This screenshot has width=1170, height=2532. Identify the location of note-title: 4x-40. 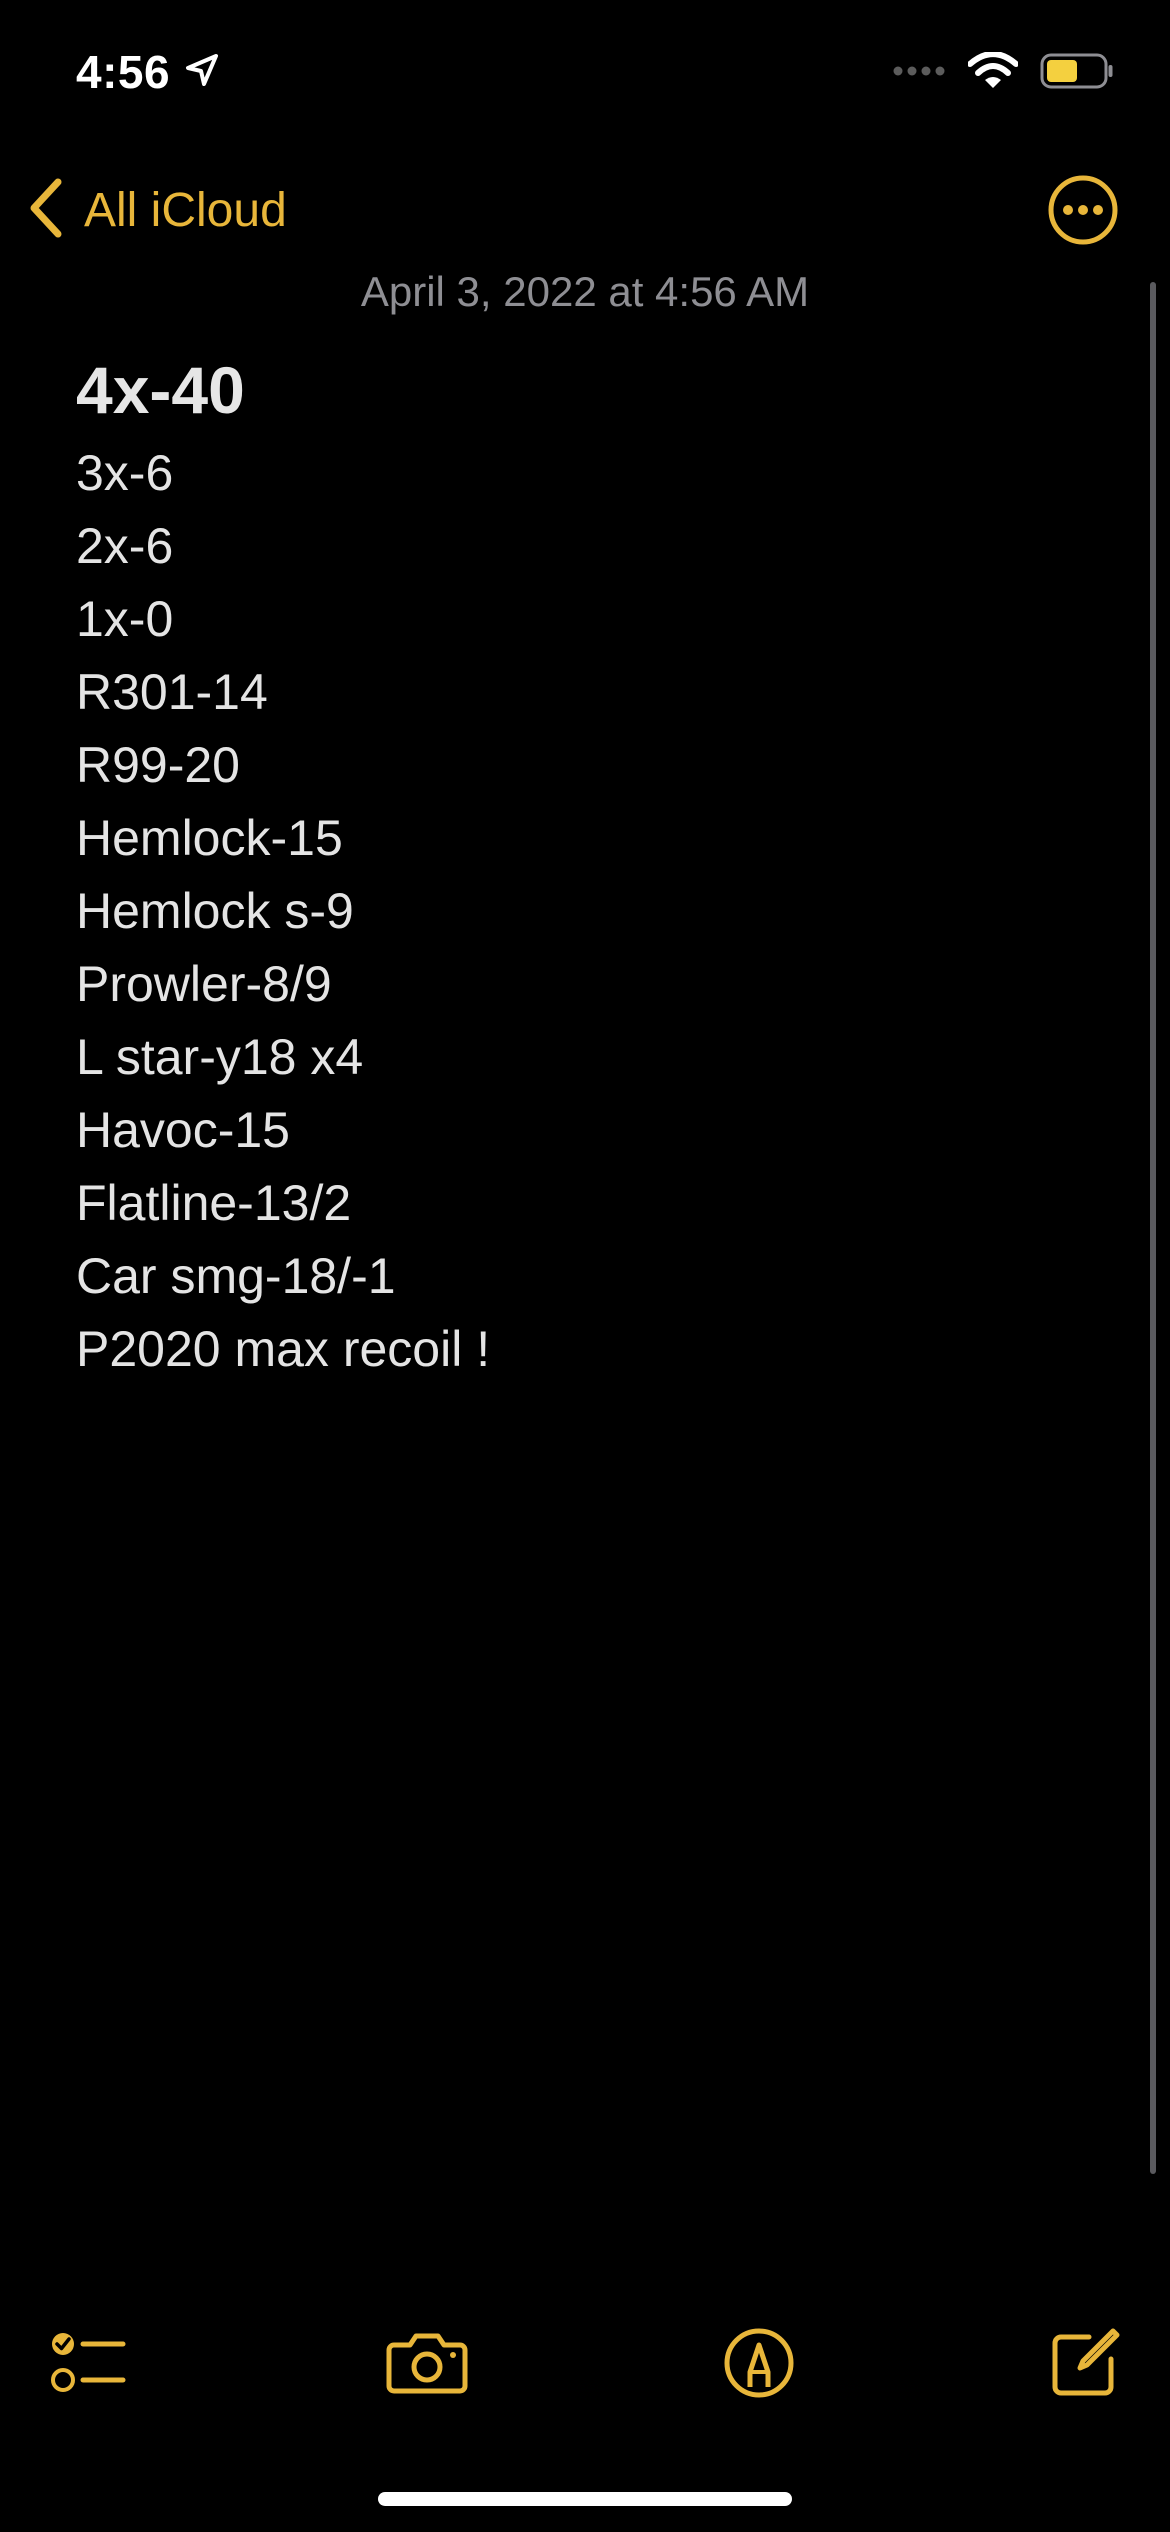
(576, 390).